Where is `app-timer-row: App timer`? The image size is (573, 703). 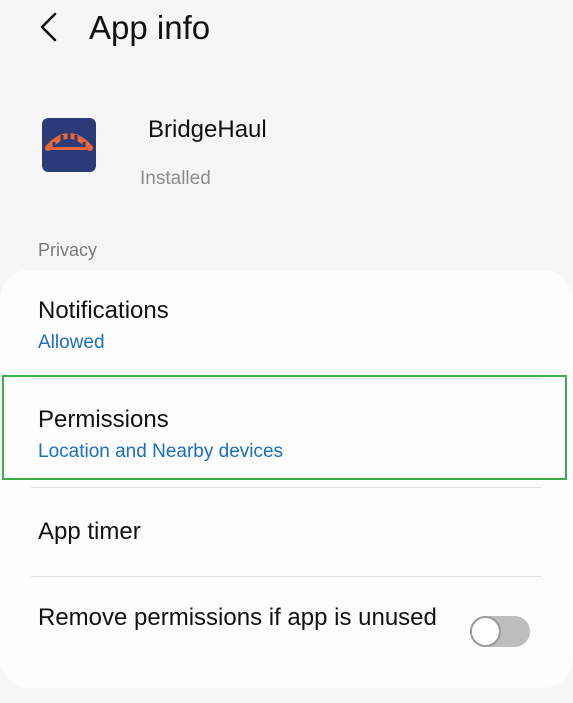
app-timer-row: App timer is located at coordinates (286, 532).